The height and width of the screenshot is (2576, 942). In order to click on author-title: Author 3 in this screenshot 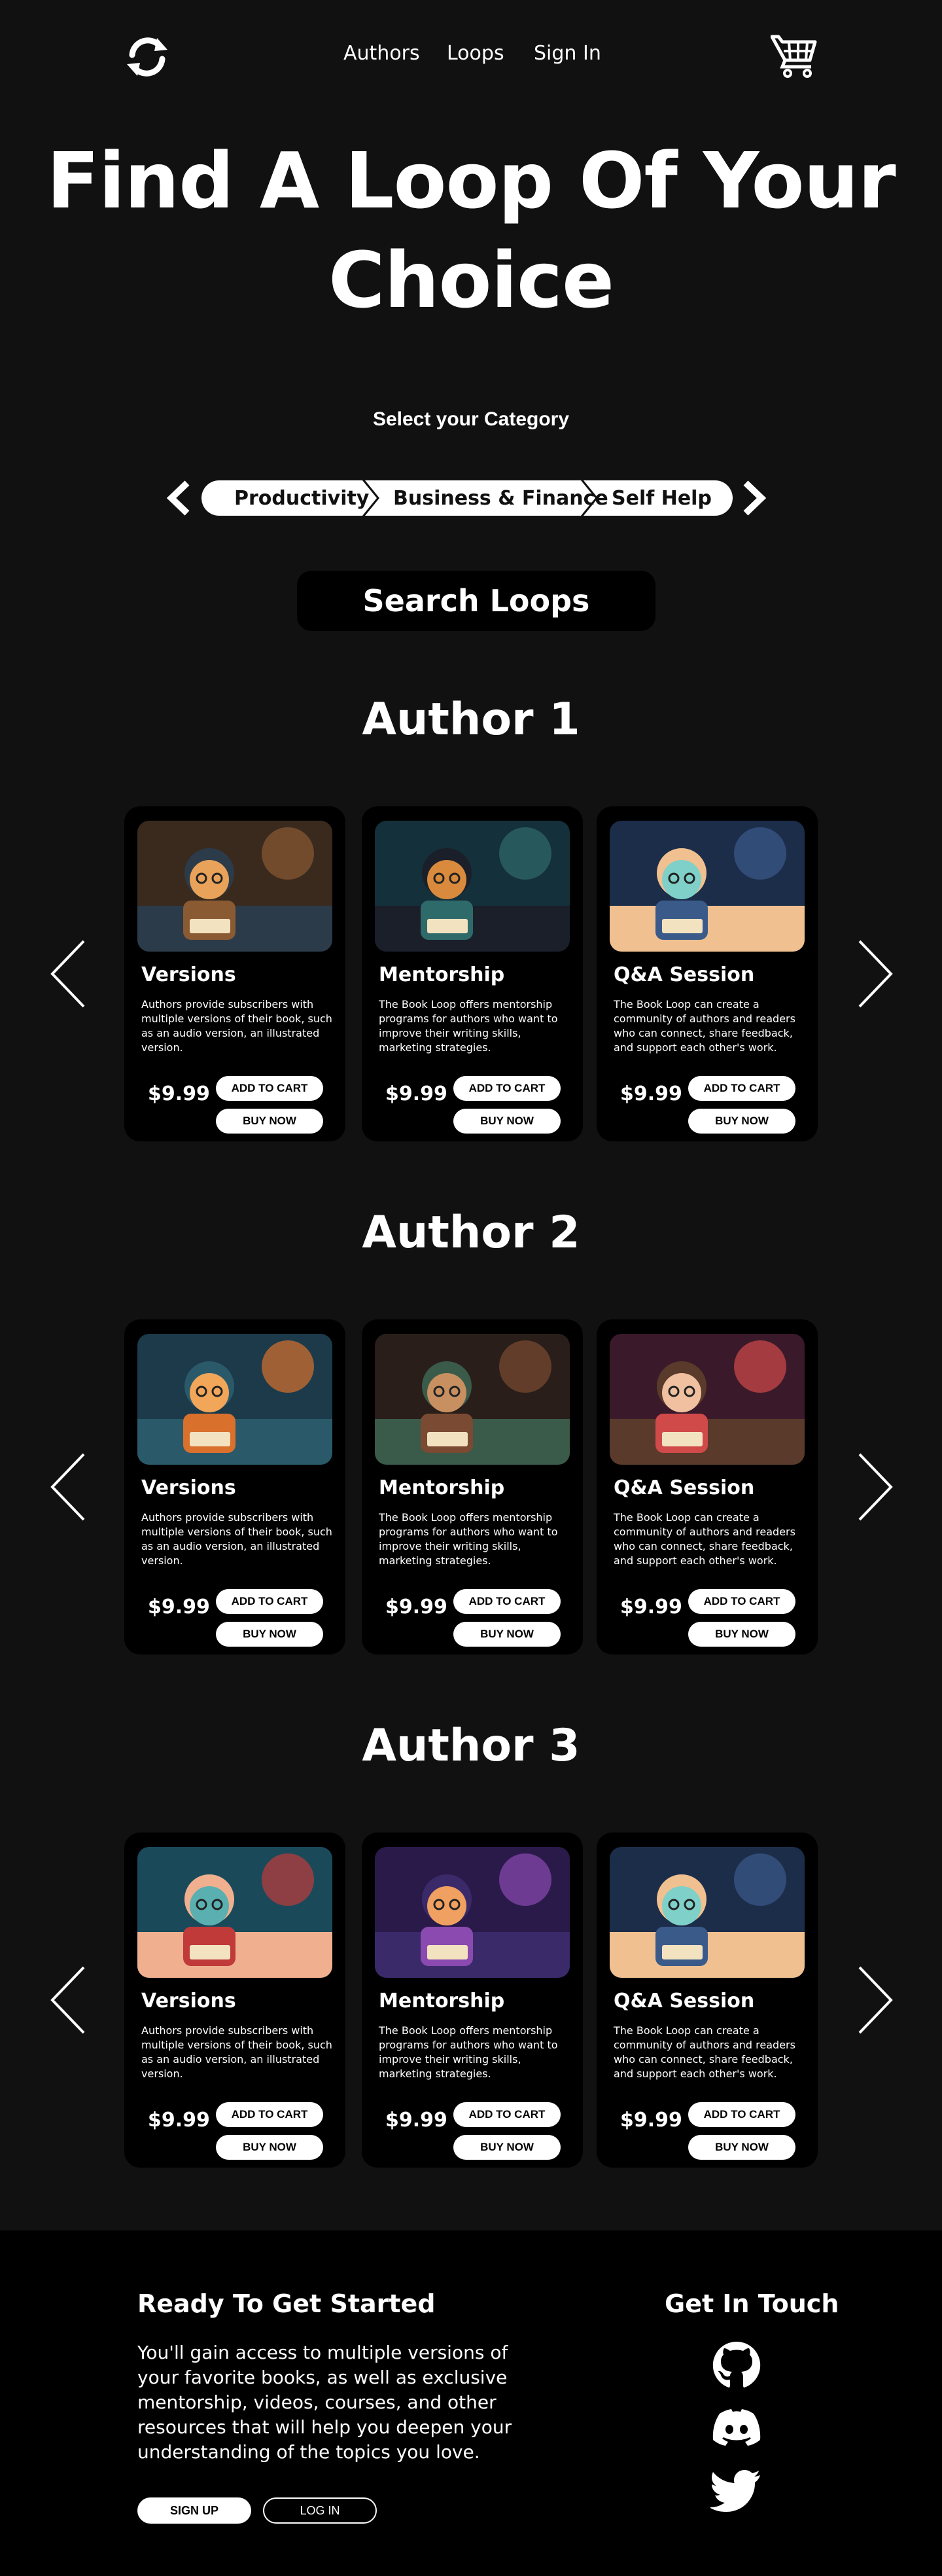, I will do `click(471, 1746)`.